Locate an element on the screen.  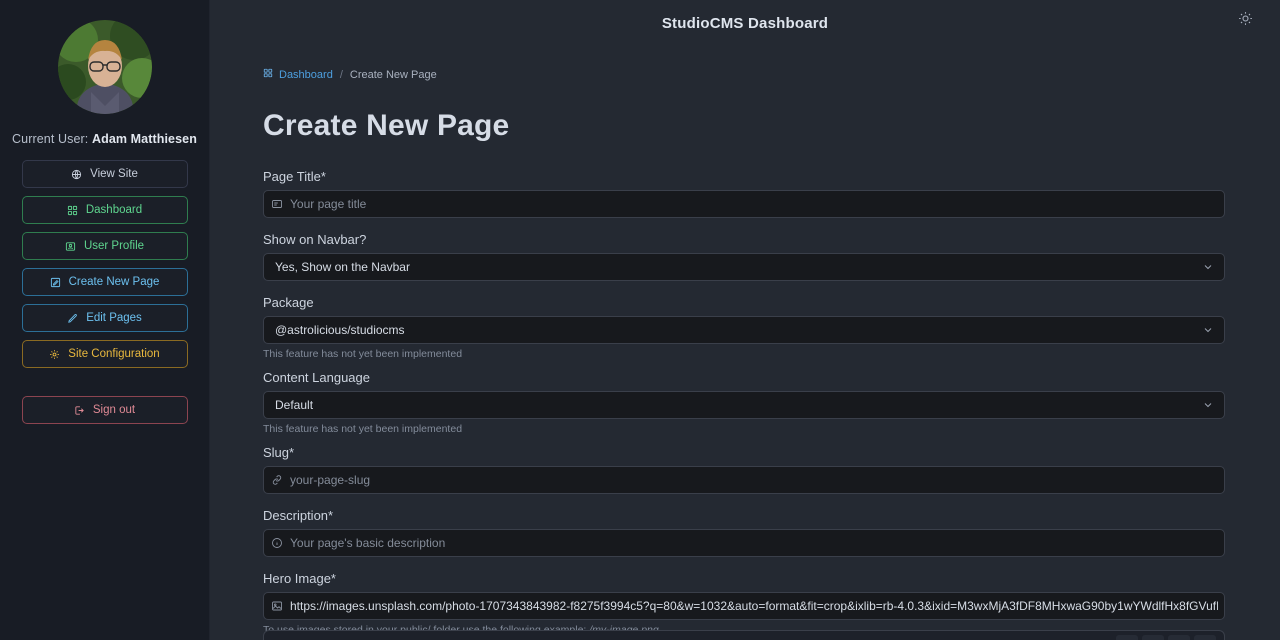
sidebar-item-label: View Site is located at coordinates (114, 174).